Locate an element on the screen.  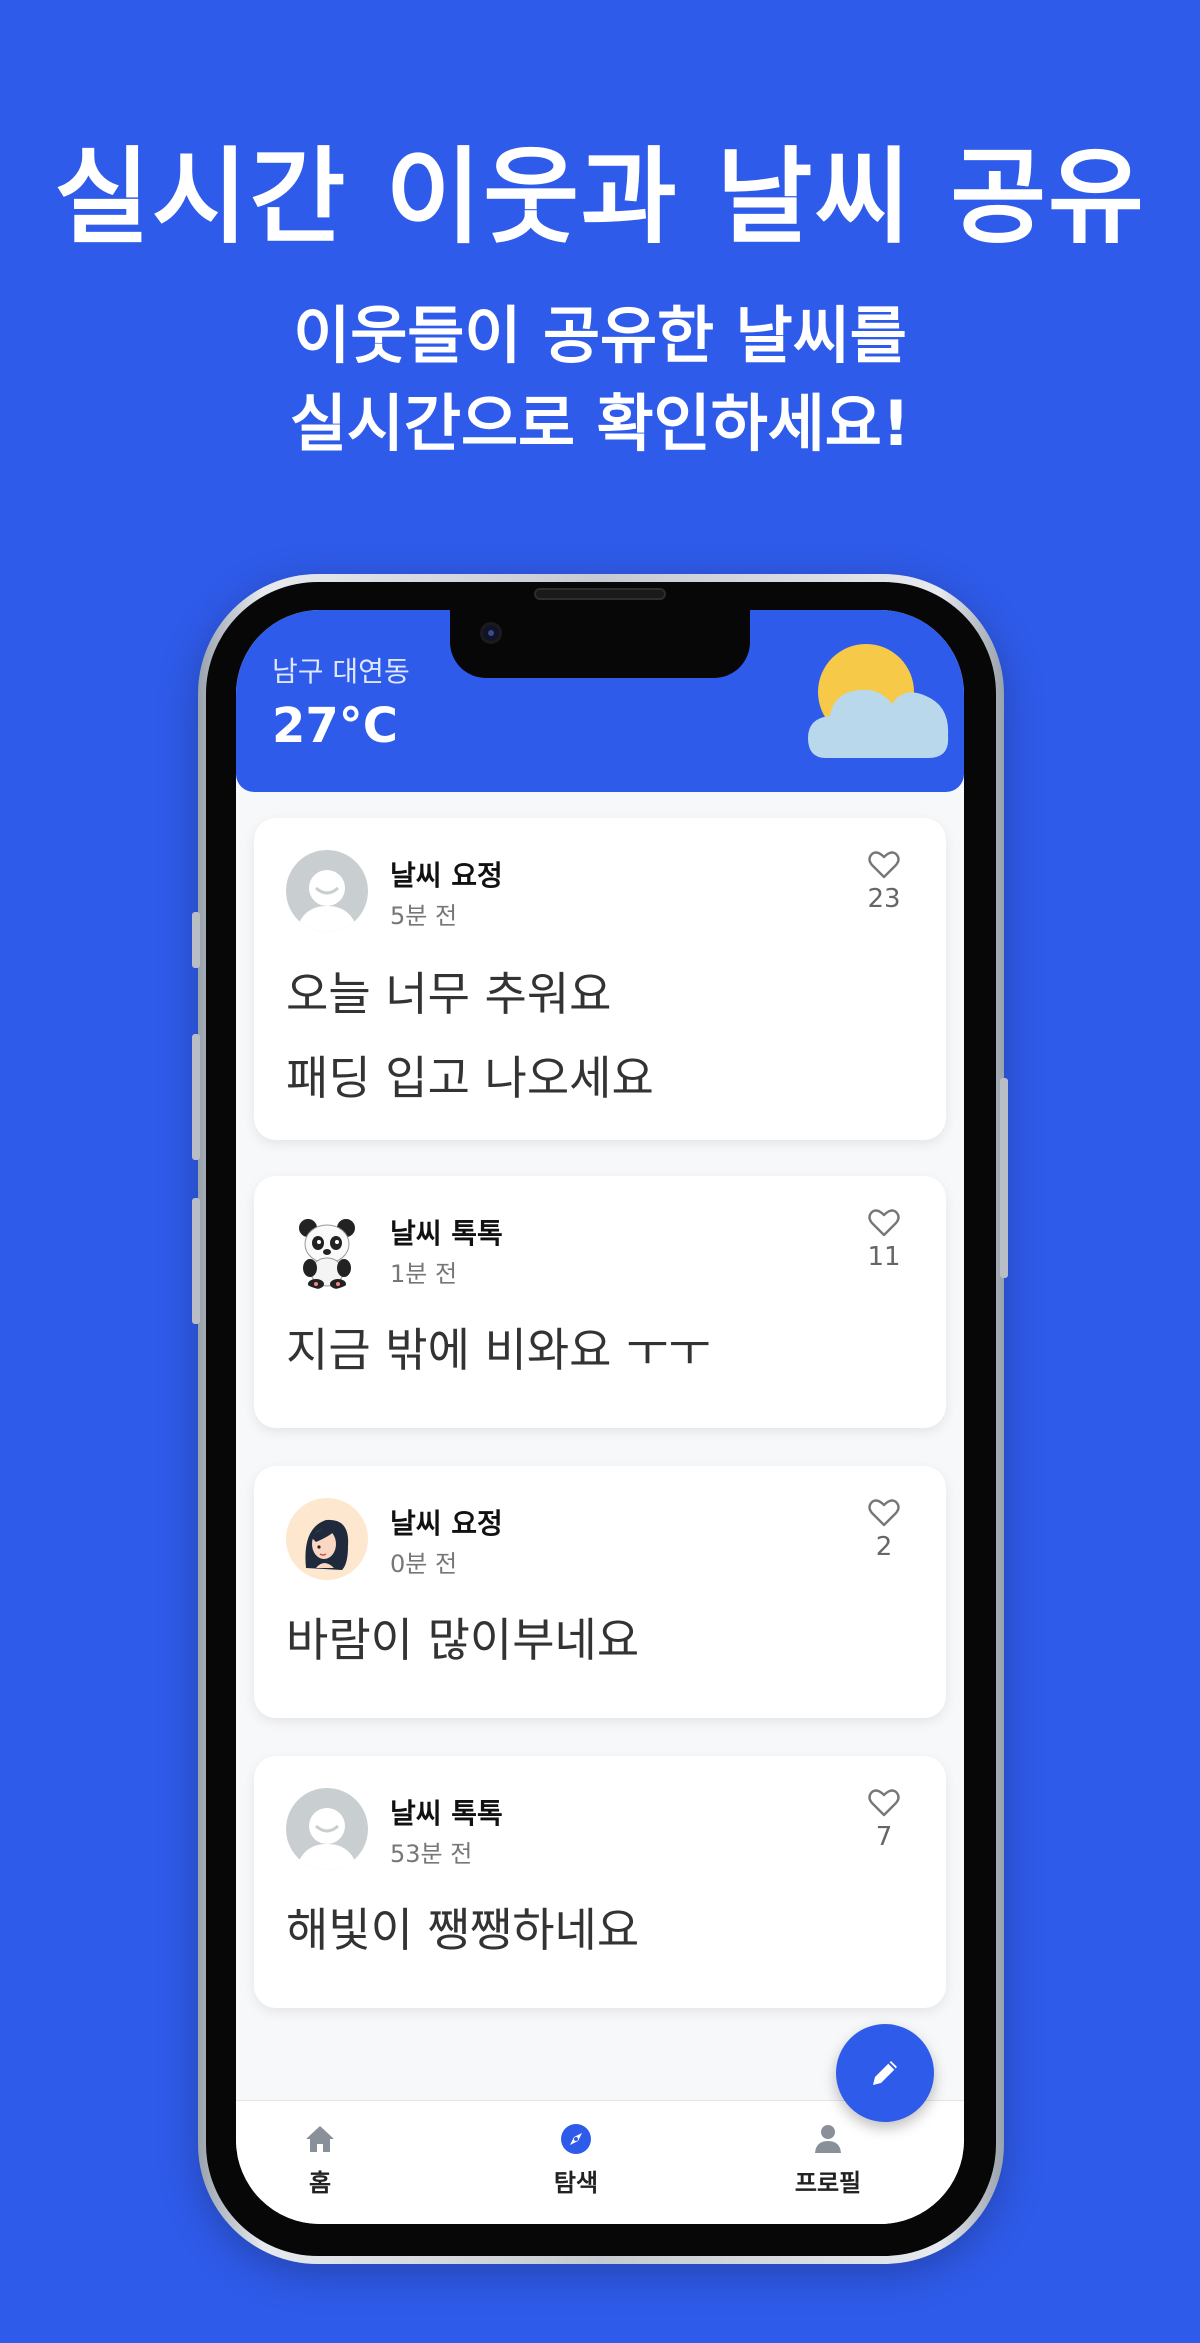
home-icon is located at coordinates (320, 2139).